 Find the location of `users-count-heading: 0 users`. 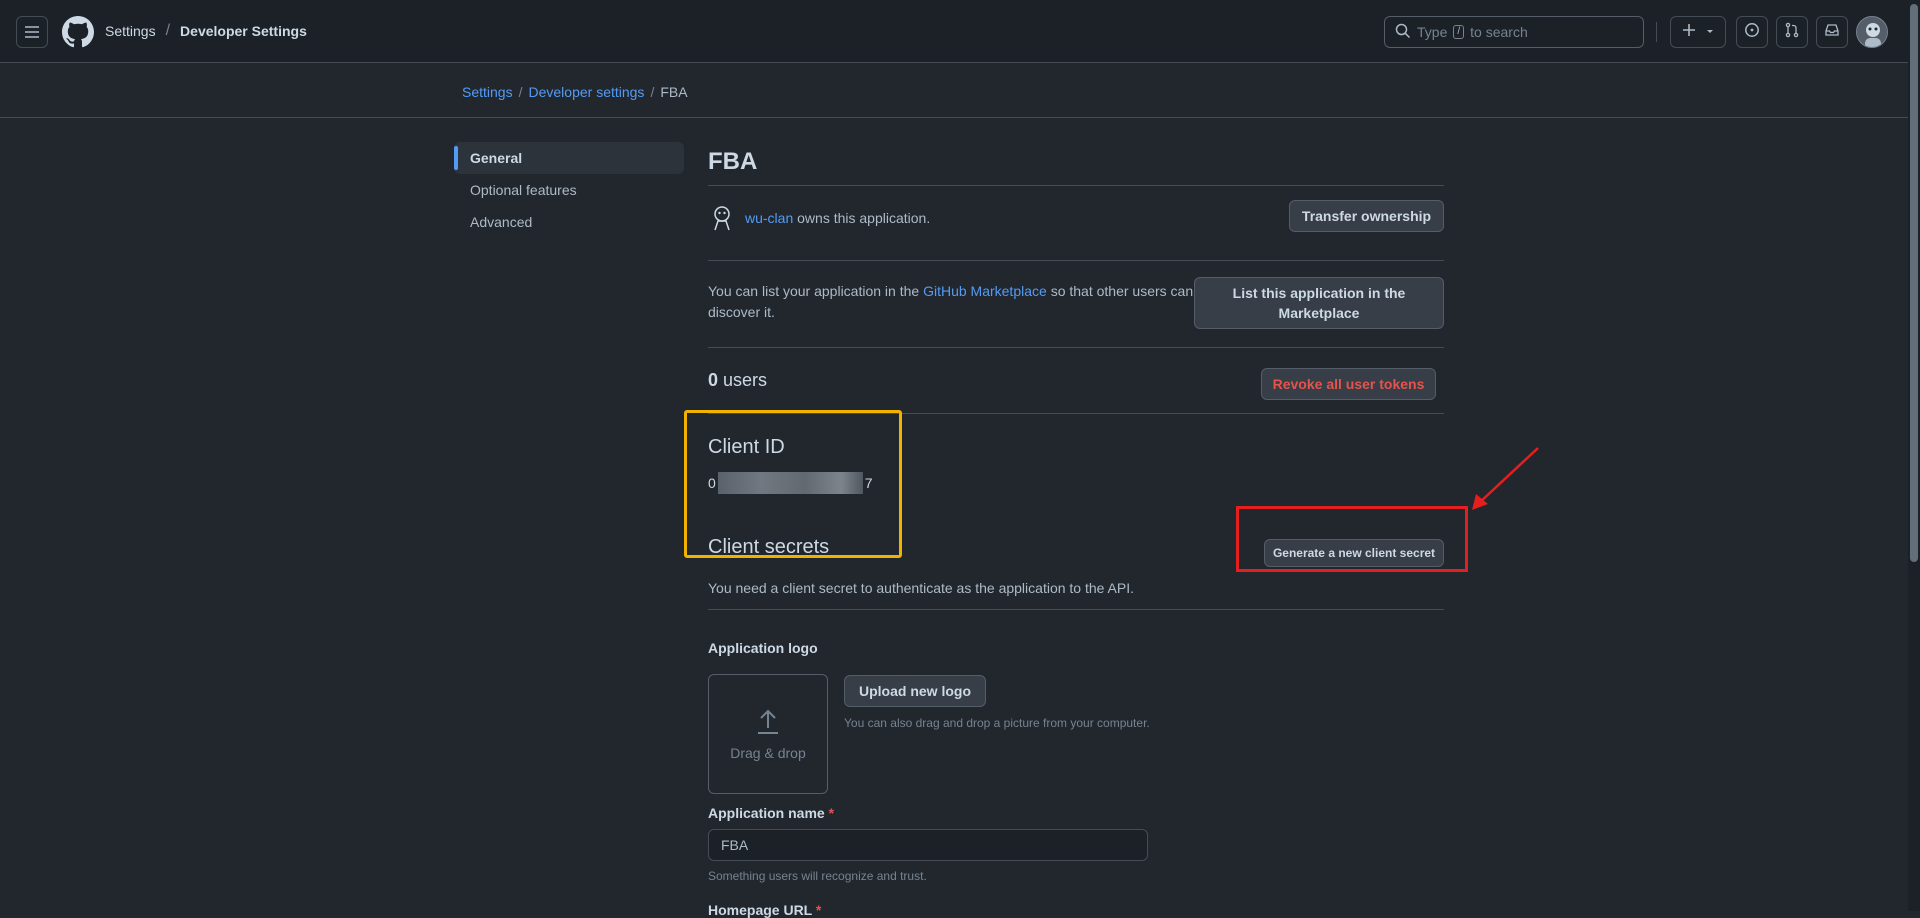

users-count-heading: 0 users is located at coordinates (737, 380).